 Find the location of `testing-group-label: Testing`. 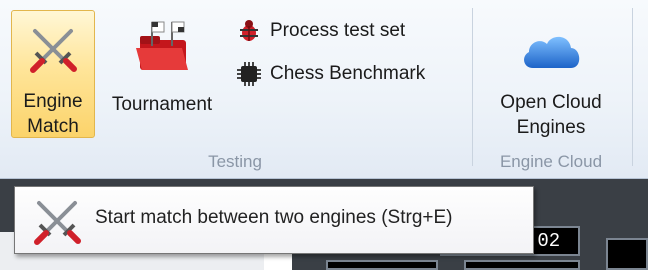

testing-group-label: Testing is located at coordinates (235, 161).